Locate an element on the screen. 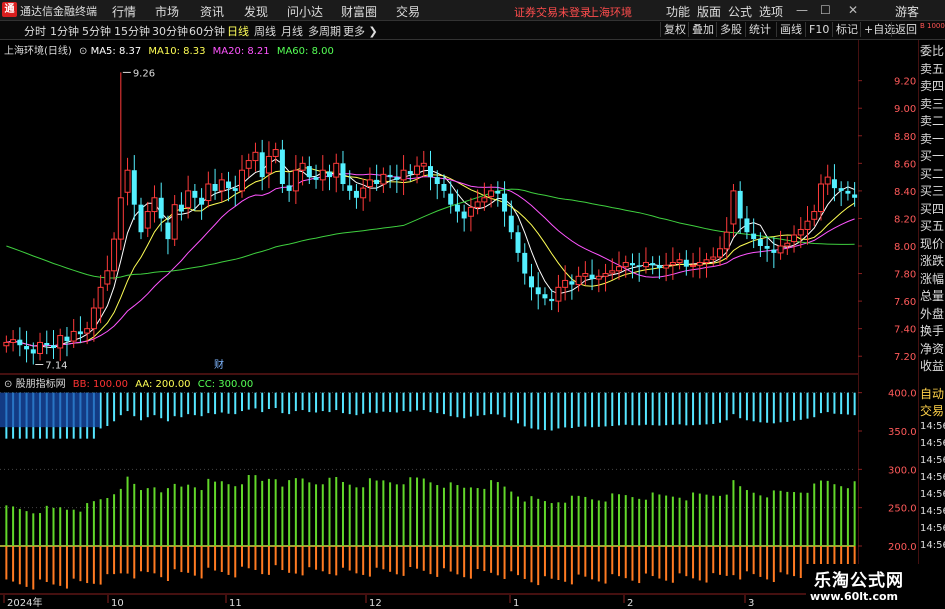 This screenshot has height=609, width=945. side-item: 收益 is located at coordinates (932, 365).